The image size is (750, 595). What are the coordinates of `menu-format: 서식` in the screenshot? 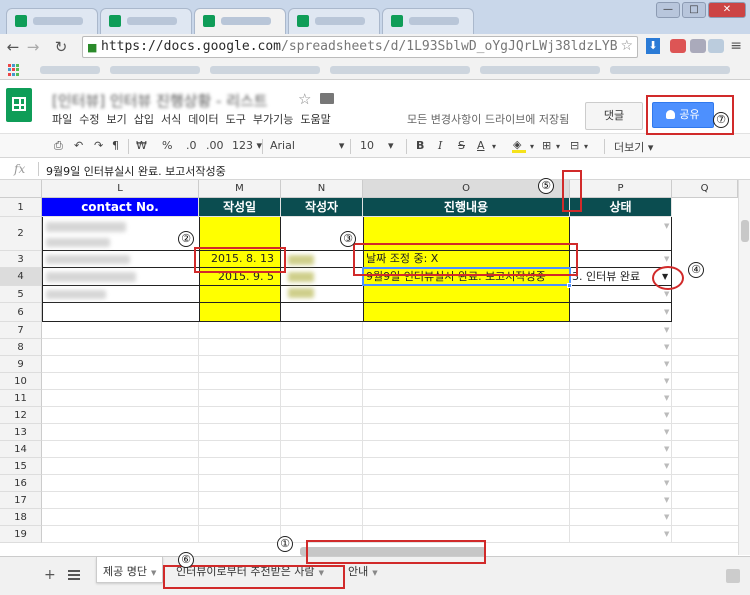 It's located at (174, 119).